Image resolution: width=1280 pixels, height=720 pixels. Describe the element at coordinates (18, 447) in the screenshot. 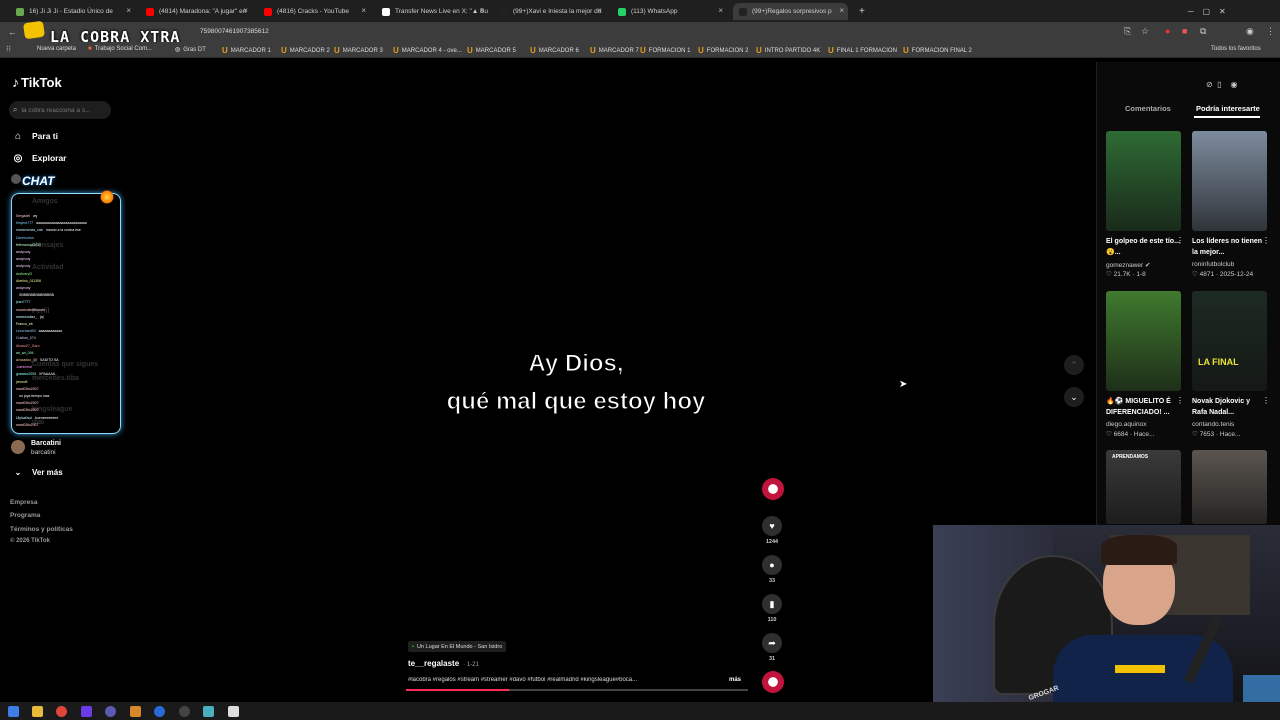

I see `avatar` at that location.